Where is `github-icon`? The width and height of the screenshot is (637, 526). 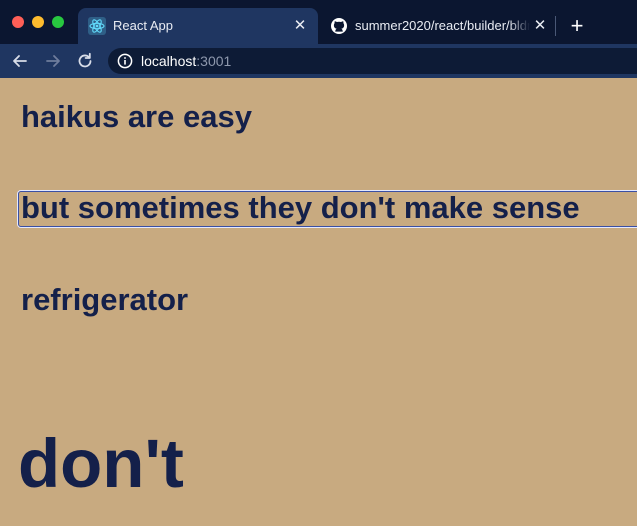
github-icon is located at coordinates (339, 26).